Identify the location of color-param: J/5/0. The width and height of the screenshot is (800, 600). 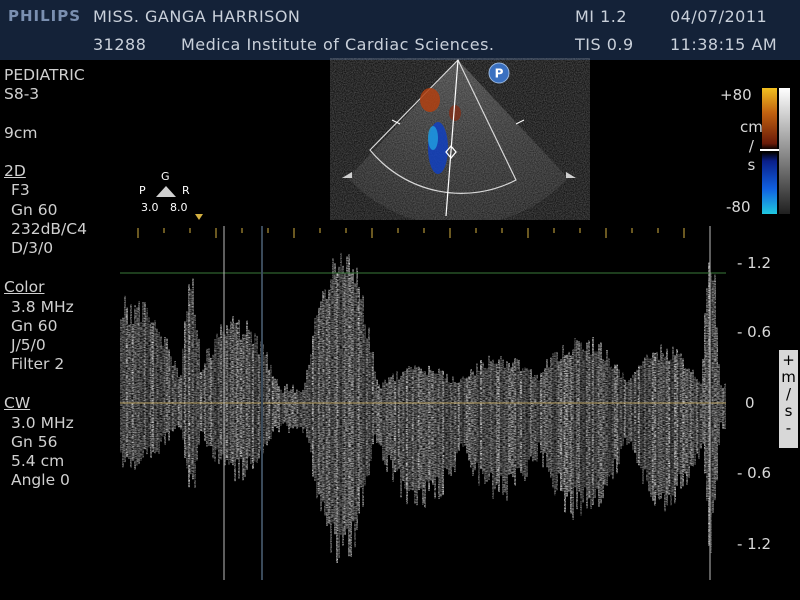
(28, 345).